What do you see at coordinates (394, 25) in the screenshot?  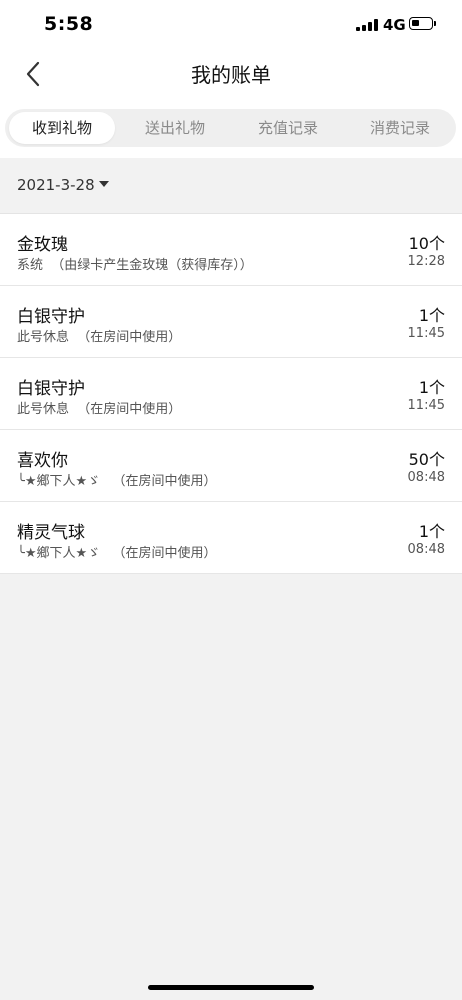 I see `network-type: 4G` at bounding box center [394, 25].